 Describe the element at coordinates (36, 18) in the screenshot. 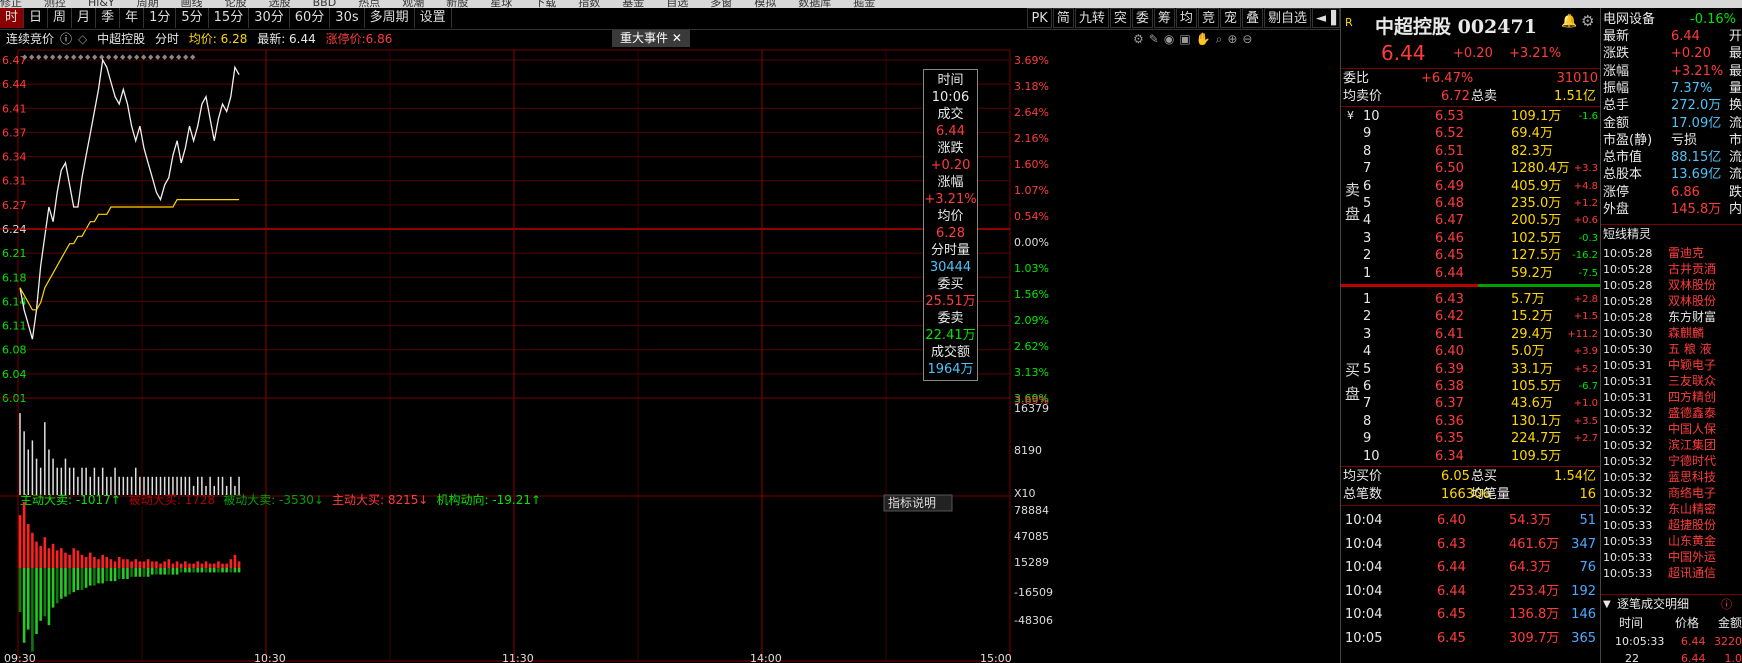

I see `period-tab: 日` at that location.